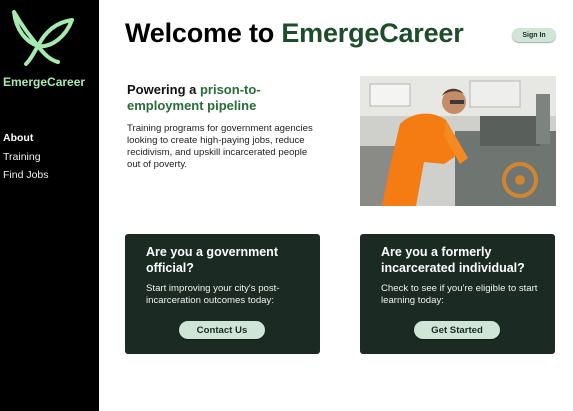 The image size is (573, 411). I want to click on sidebar-nav: About Training Find Jobs, so click(26, 157).